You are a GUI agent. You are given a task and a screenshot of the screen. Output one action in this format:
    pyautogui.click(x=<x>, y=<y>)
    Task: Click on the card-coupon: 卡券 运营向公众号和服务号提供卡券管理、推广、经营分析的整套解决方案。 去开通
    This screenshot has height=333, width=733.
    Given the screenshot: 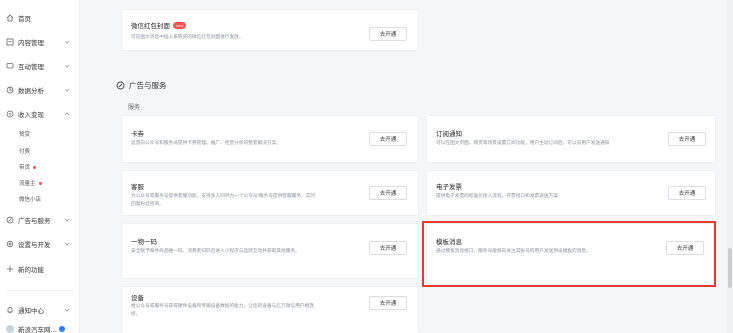 What is the action you would take?
    pyautogui.click(x=270, y=139)
    